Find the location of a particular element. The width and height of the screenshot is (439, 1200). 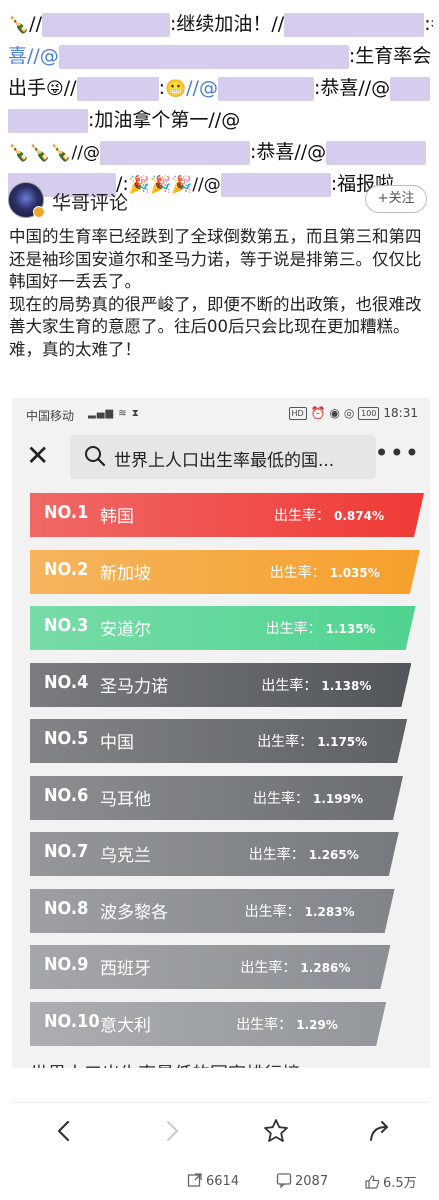

comment-text: :恭 is located at coordinates (428, 24).